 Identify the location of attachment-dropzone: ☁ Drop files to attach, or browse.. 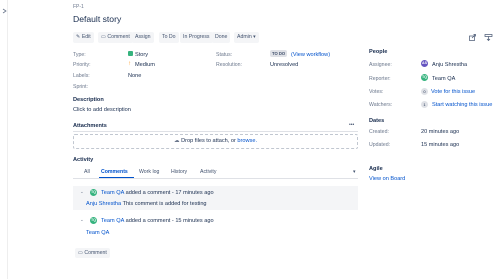
(215, 141).